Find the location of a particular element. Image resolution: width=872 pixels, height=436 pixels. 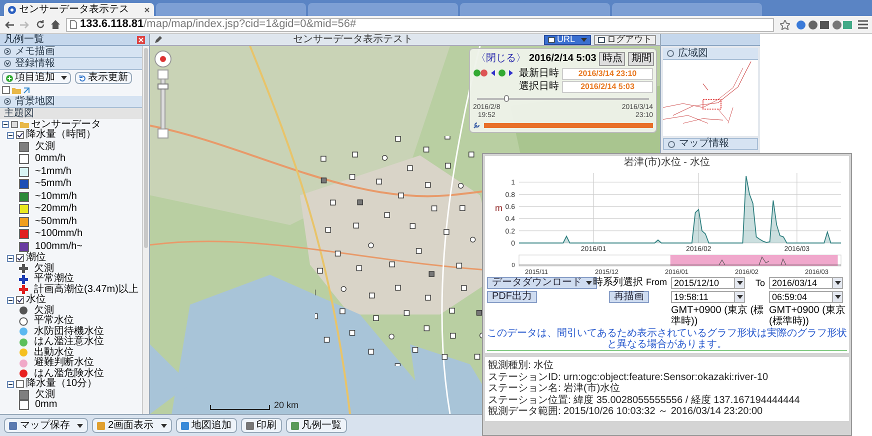

legend-label: 100mm/h~ is located at coordinates (59, 247).